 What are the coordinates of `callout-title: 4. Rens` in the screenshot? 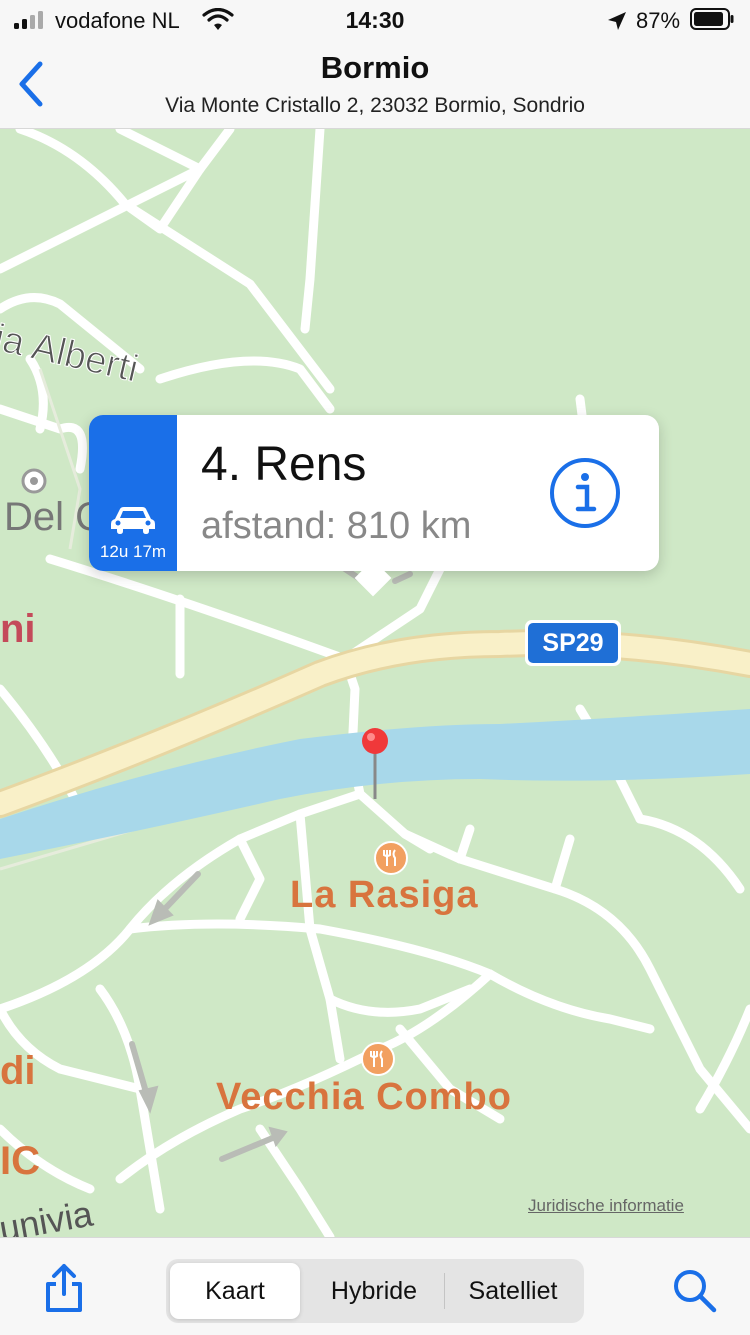 It's located at (284, 464).